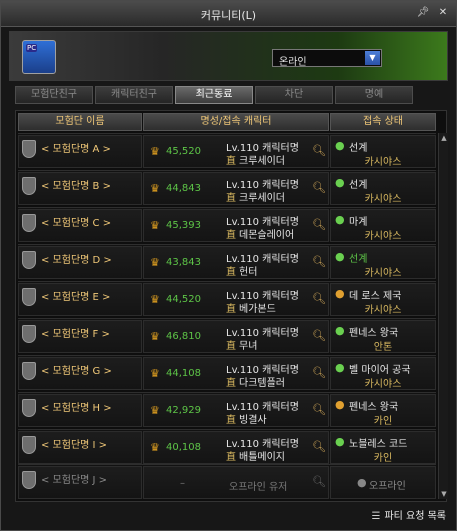 This screenshot has height=531, width=457. I want to click on group-cell: < 모험단명 D >, so click(80, 262).